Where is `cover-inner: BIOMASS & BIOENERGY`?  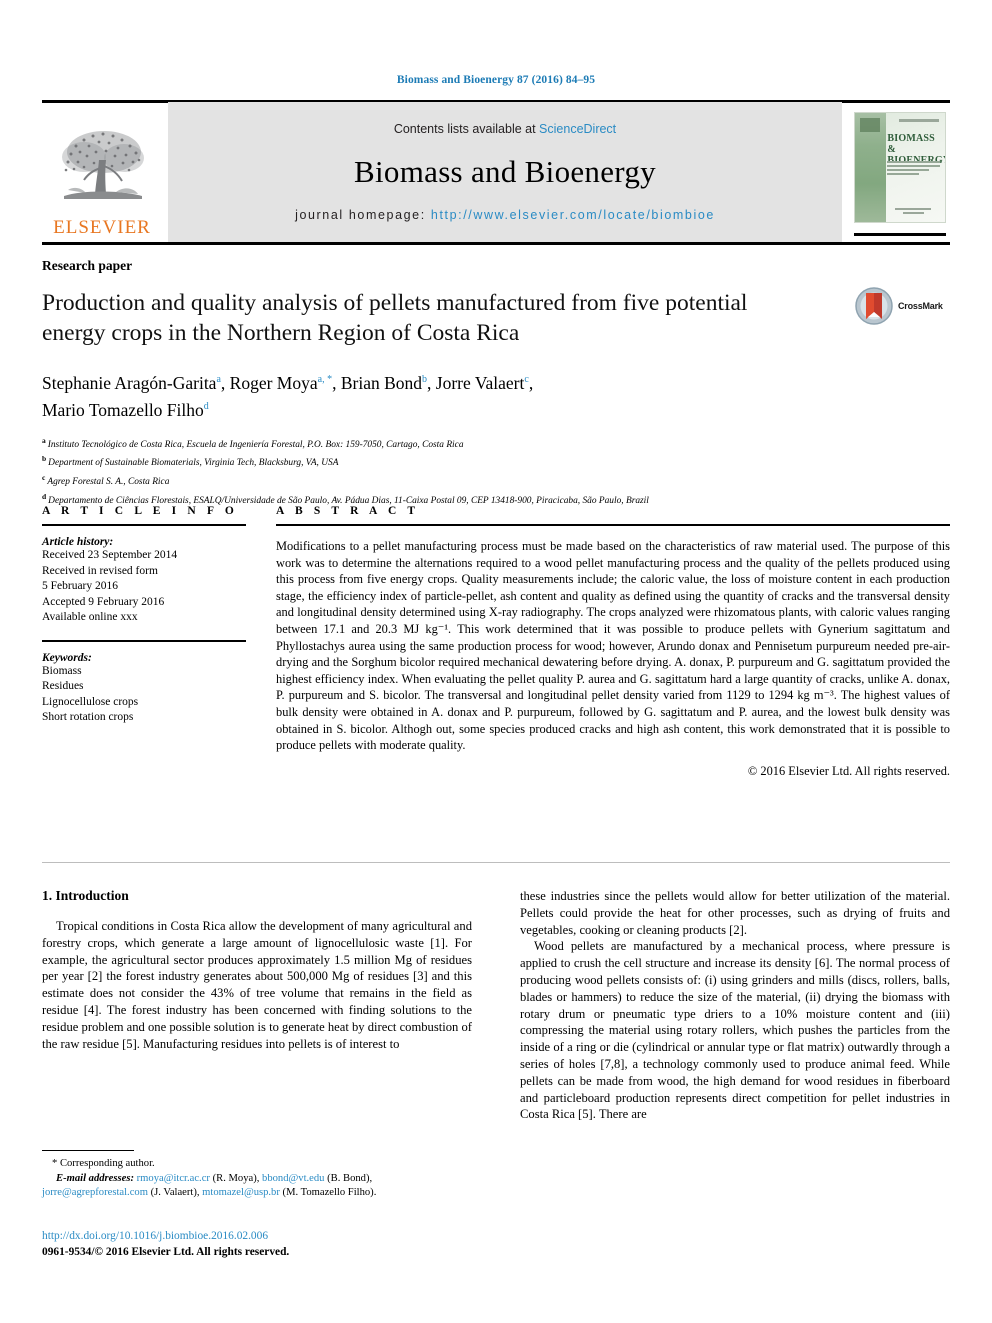 cover-inner: BIOMASS & BIOENERGY is located at coordinates (900, 167).